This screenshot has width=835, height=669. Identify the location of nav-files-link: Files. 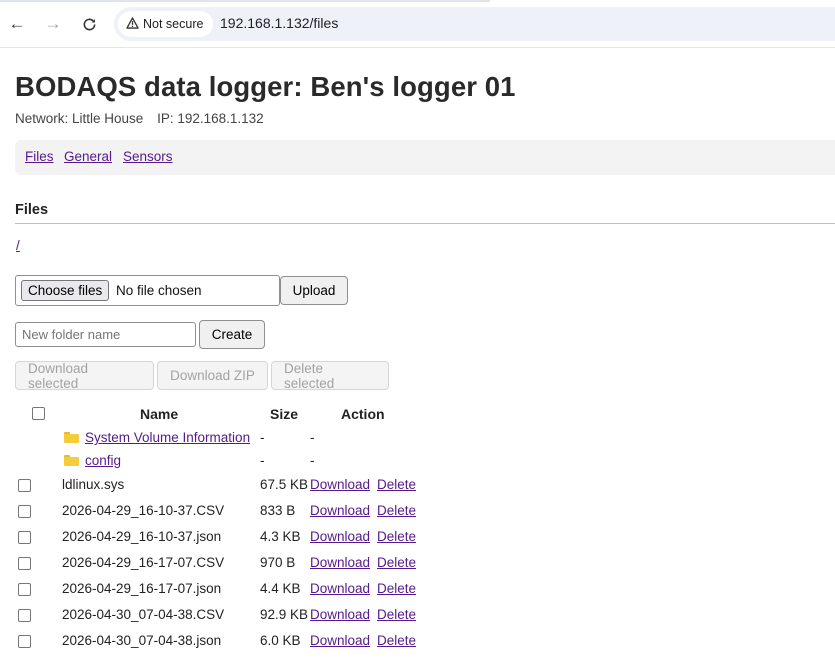
(39, 156).